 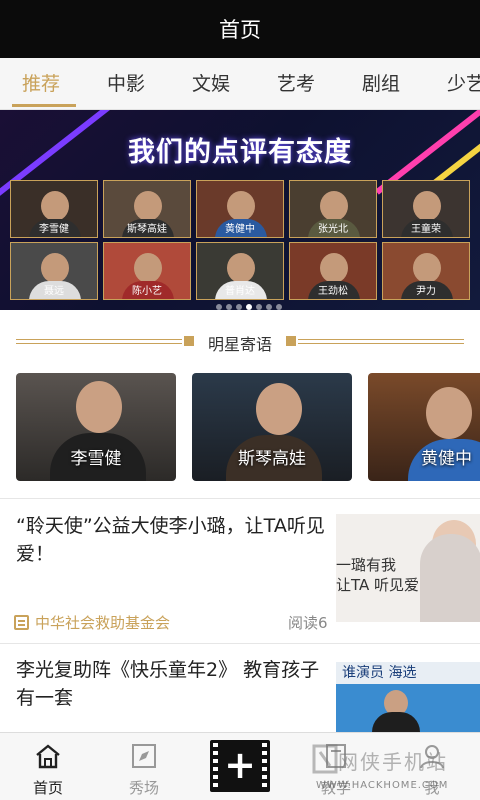 I want to click on article-source: 中华社会救助基金会, so click(x=92, y=622).